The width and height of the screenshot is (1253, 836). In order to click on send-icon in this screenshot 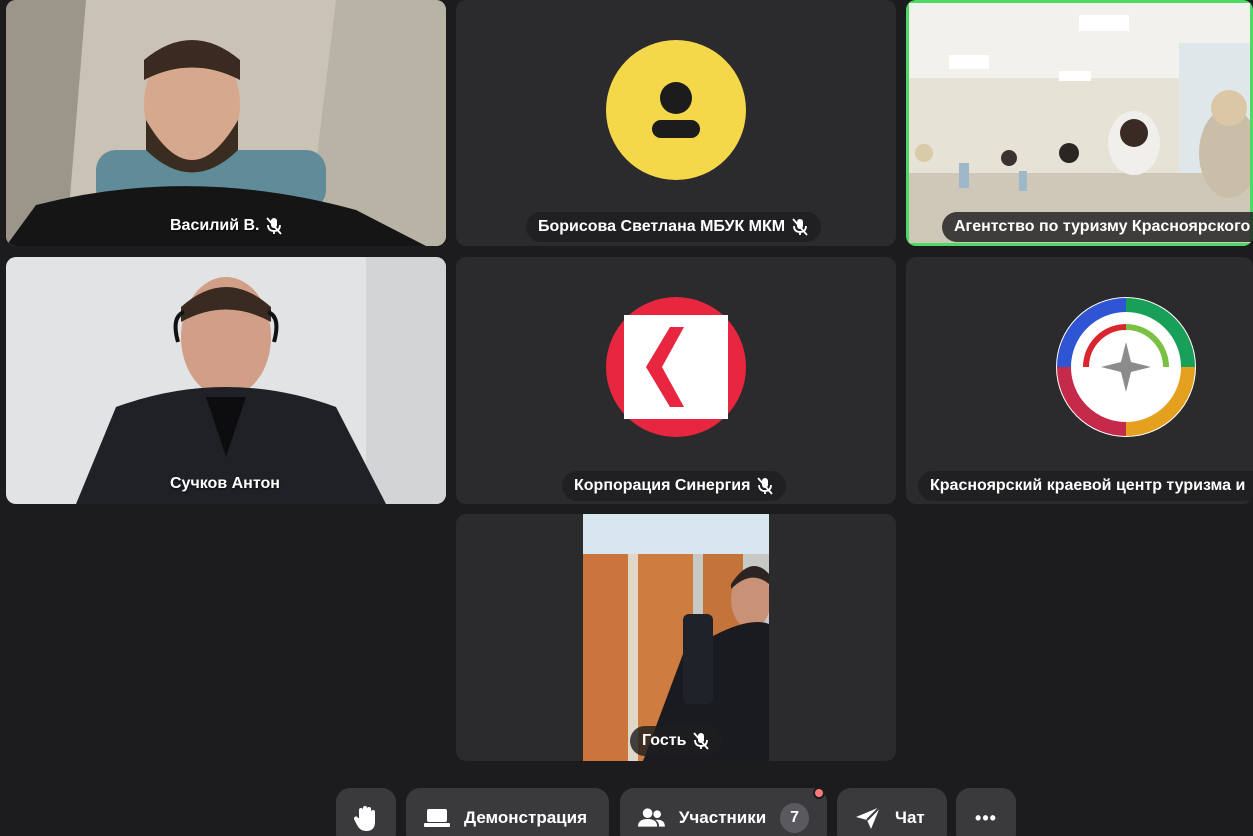, I will do `click(868, 817)`.